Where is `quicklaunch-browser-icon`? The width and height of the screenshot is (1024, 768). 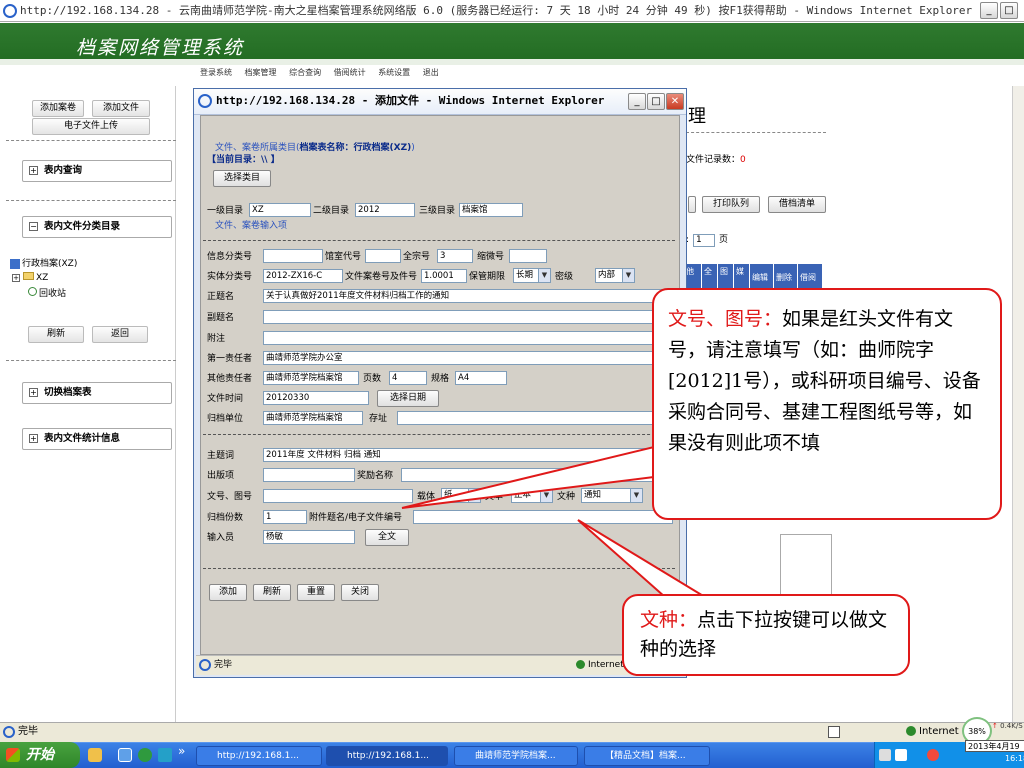 quicklaunch-browser-icon is located at coordinates (145, 755).